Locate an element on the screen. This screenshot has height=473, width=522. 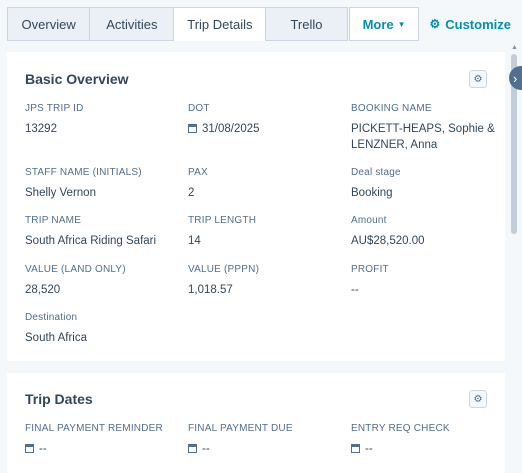
field-label: TRIP LENGTH is located at coordinates (222, 220).